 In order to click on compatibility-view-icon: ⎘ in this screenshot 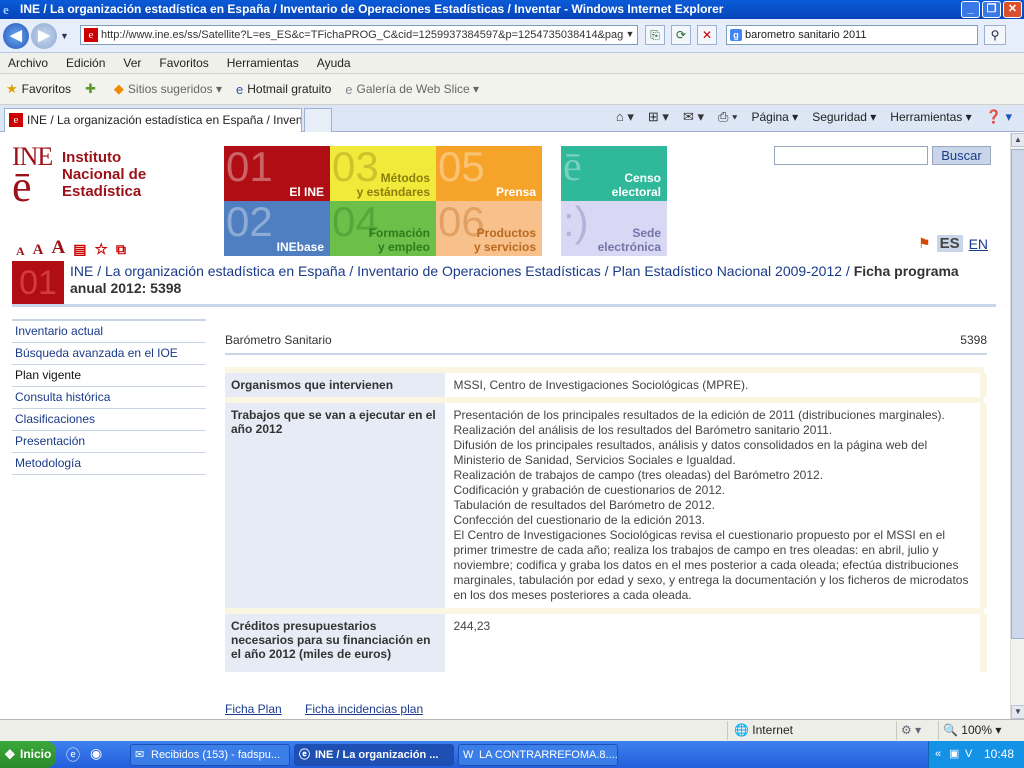, I will do `click(655, 35)`.